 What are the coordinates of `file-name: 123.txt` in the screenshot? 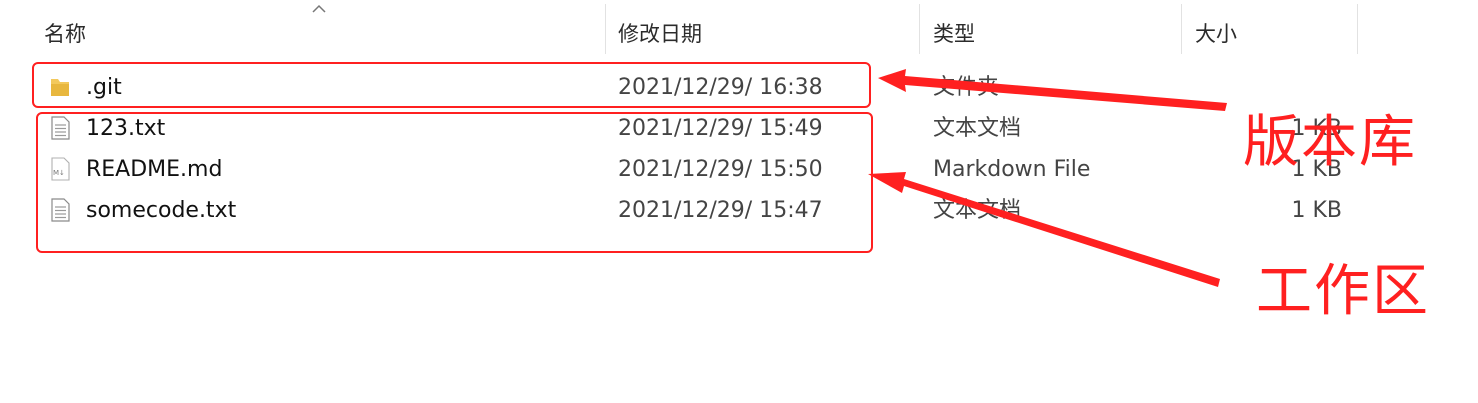 It's located at (126, 128).